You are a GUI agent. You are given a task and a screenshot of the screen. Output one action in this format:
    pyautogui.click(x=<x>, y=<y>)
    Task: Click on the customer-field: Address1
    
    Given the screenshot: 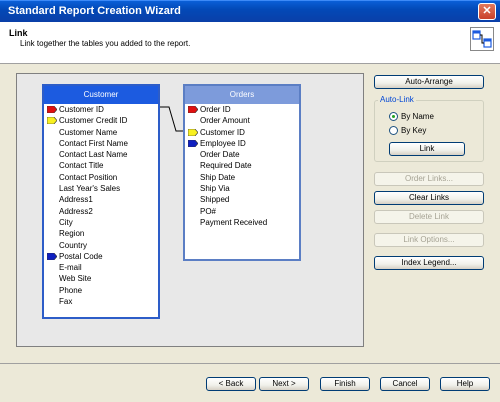 What is the action you would take?
    pyautogui.click(x=101, y=199)
    